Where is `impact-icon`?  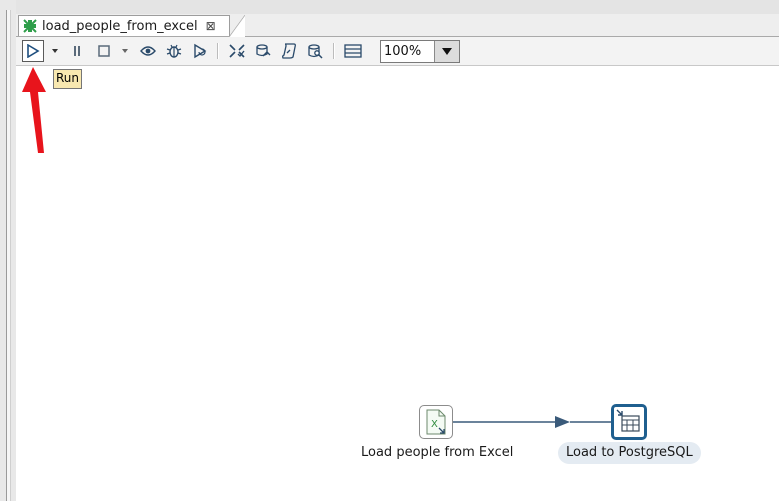
impact-icon is located at coordinates (263, 50).